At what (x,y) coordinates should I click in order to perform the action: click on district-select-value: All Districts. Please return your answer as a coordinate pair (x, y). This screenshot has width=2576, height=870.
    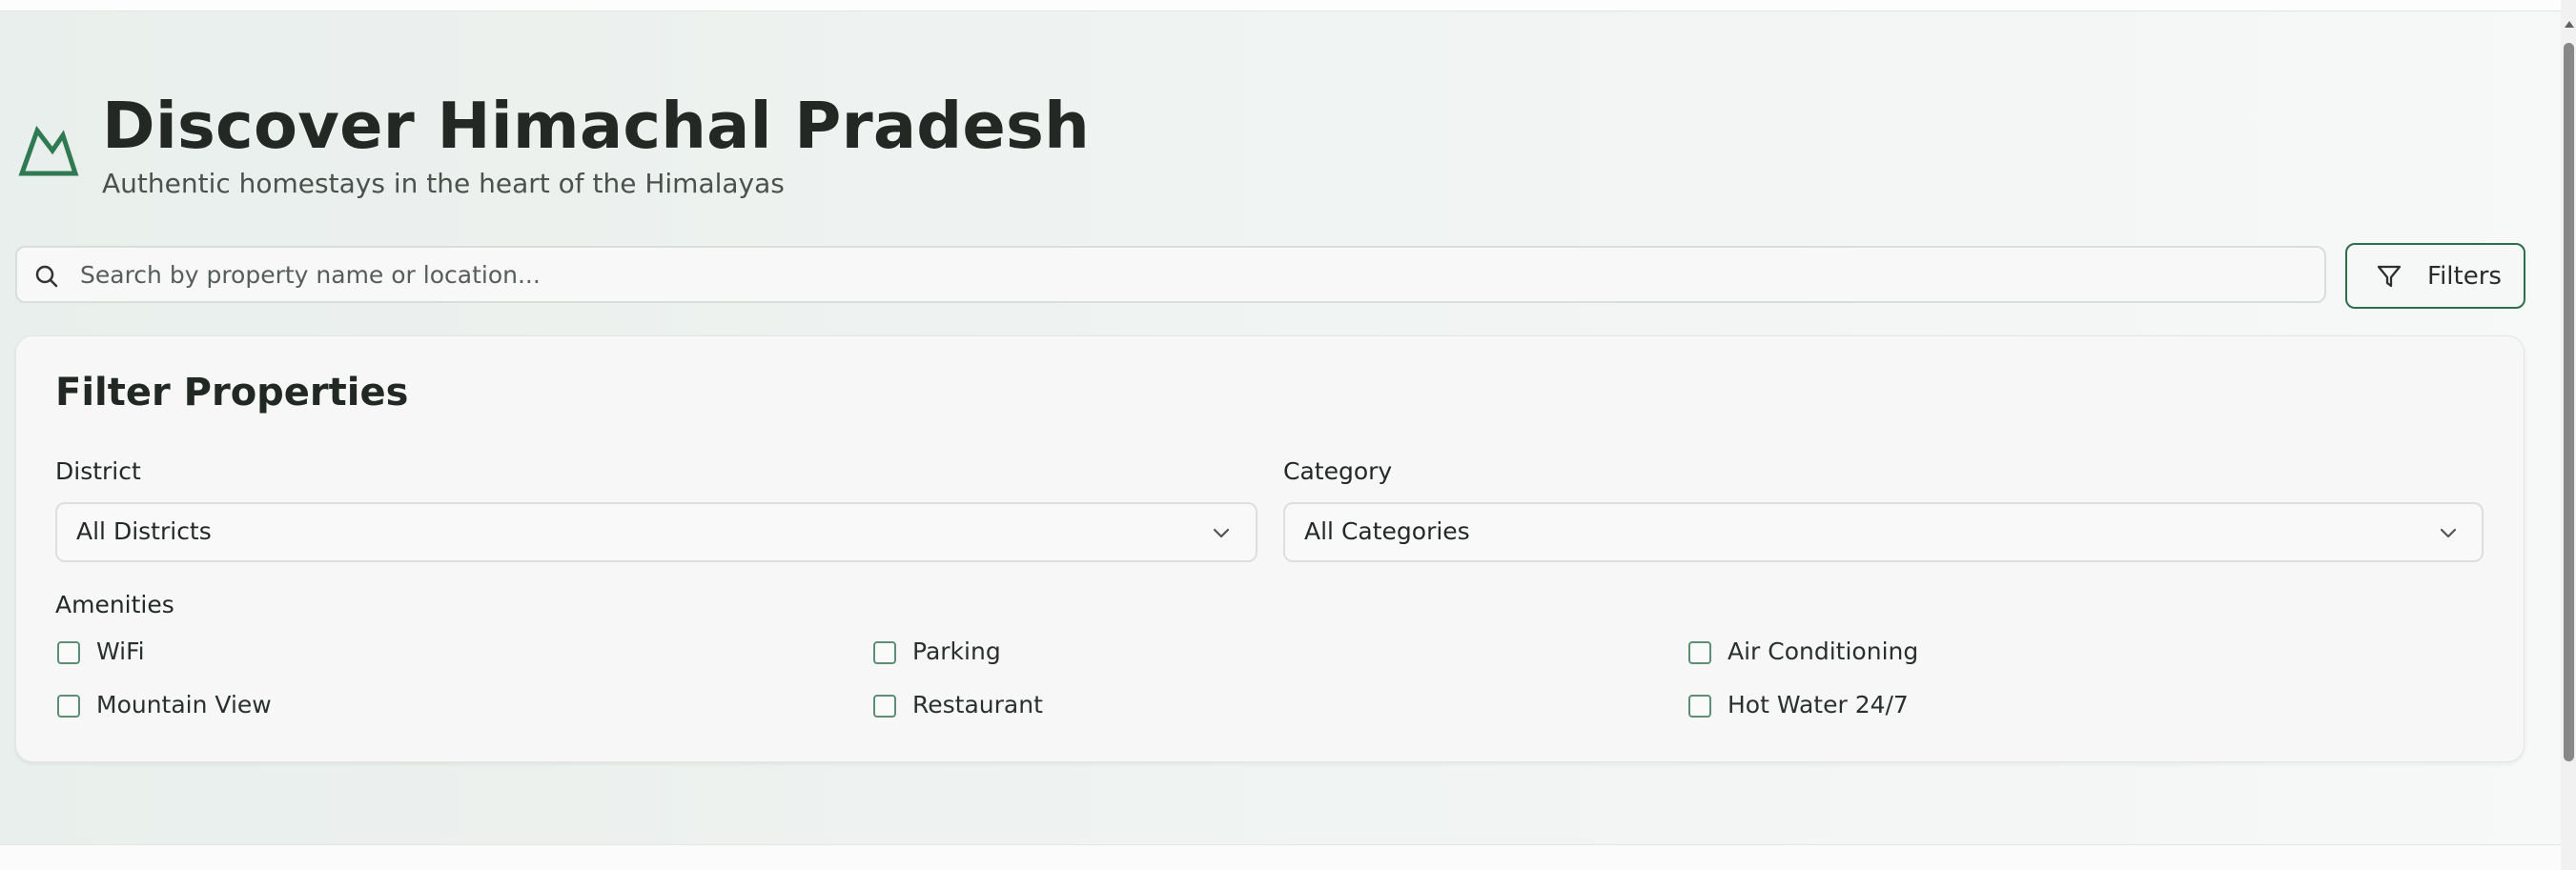
    Looking at the image, I should click on (144, 531).